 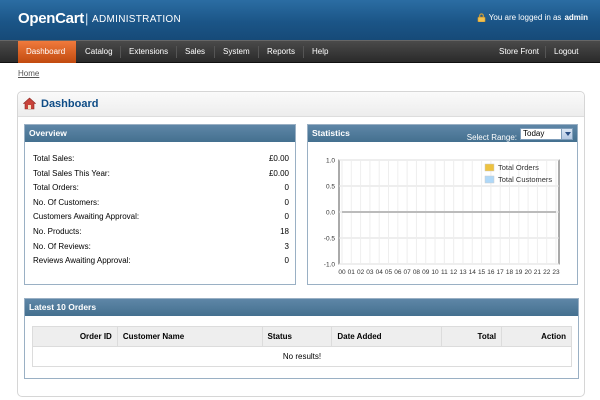 I want to click on x-tick-label: 17, so click(x=501, y=272).